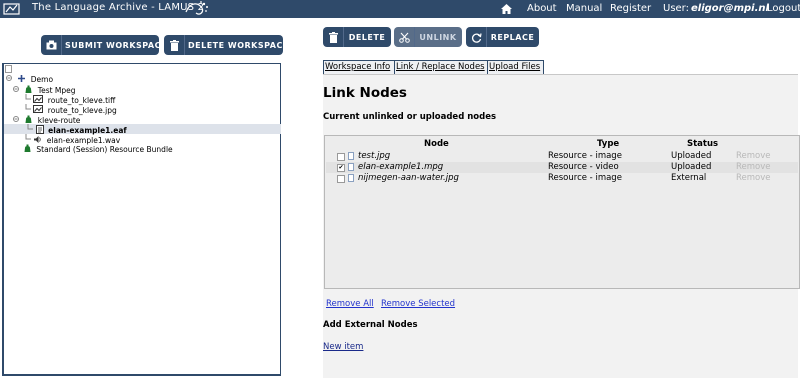 This screenshot has width=800, height=378. I want to click on scissors-icon, so click(404, 37).